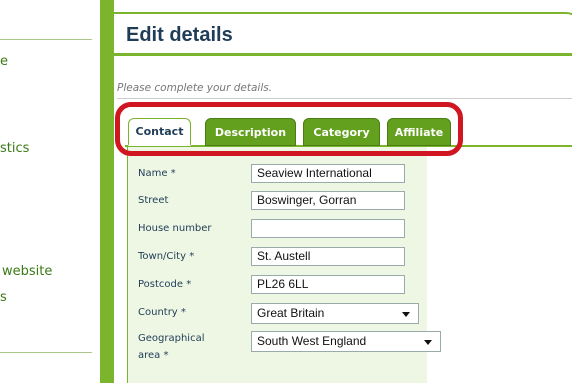 Image resolution: width=572 pixels, height=383 pixels. What do you see at coordinates (166, 256) in the screenshot?
I see `town-city-label: Town/City *` at bounding box center [166, 256].